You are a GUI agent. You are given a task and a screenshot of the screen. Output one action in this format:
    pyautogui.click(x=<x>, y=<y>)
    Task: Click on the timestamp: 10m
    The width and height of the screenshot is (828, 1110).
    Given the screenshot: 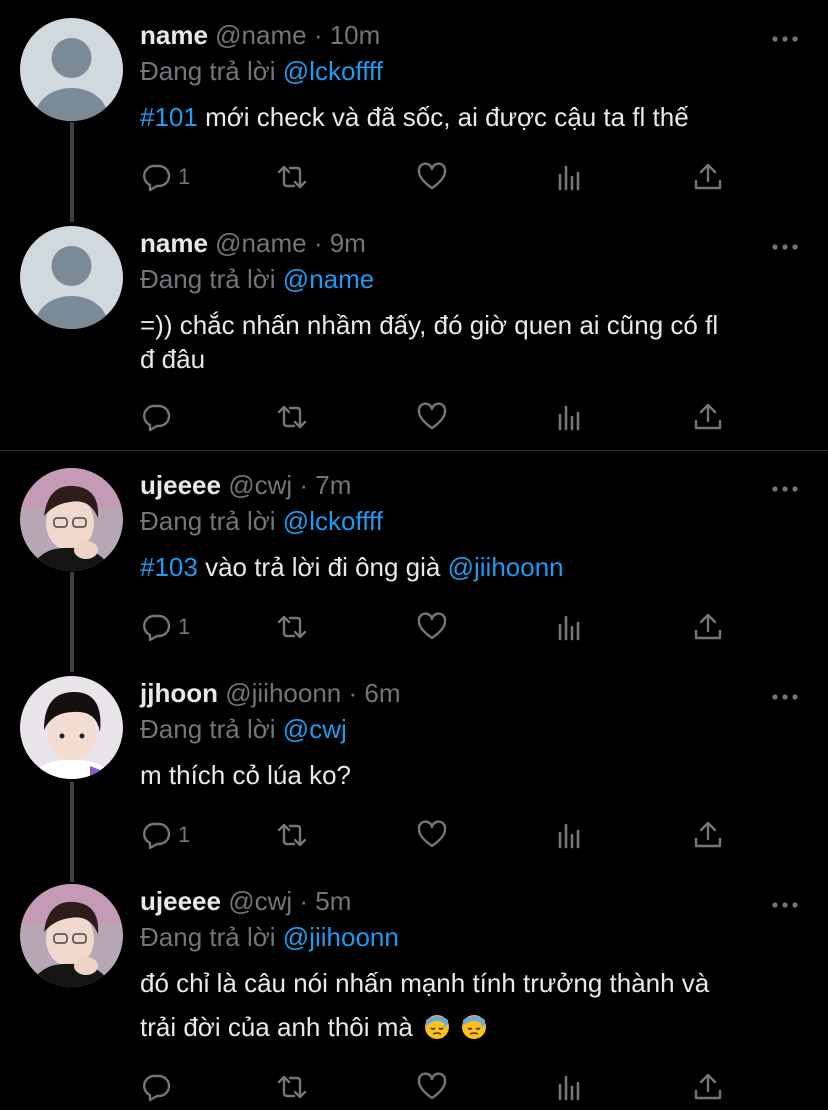 What is the action you would take?
    pyautogui.click(x=355, y=35)
    